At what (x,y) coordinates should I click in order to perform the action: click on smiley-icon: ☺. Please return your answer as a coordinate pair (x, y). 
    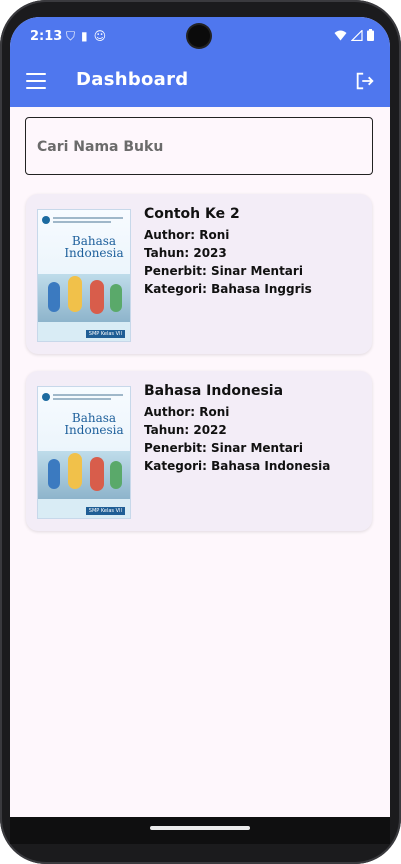
    Looking at the image, I should click on (100, 36).